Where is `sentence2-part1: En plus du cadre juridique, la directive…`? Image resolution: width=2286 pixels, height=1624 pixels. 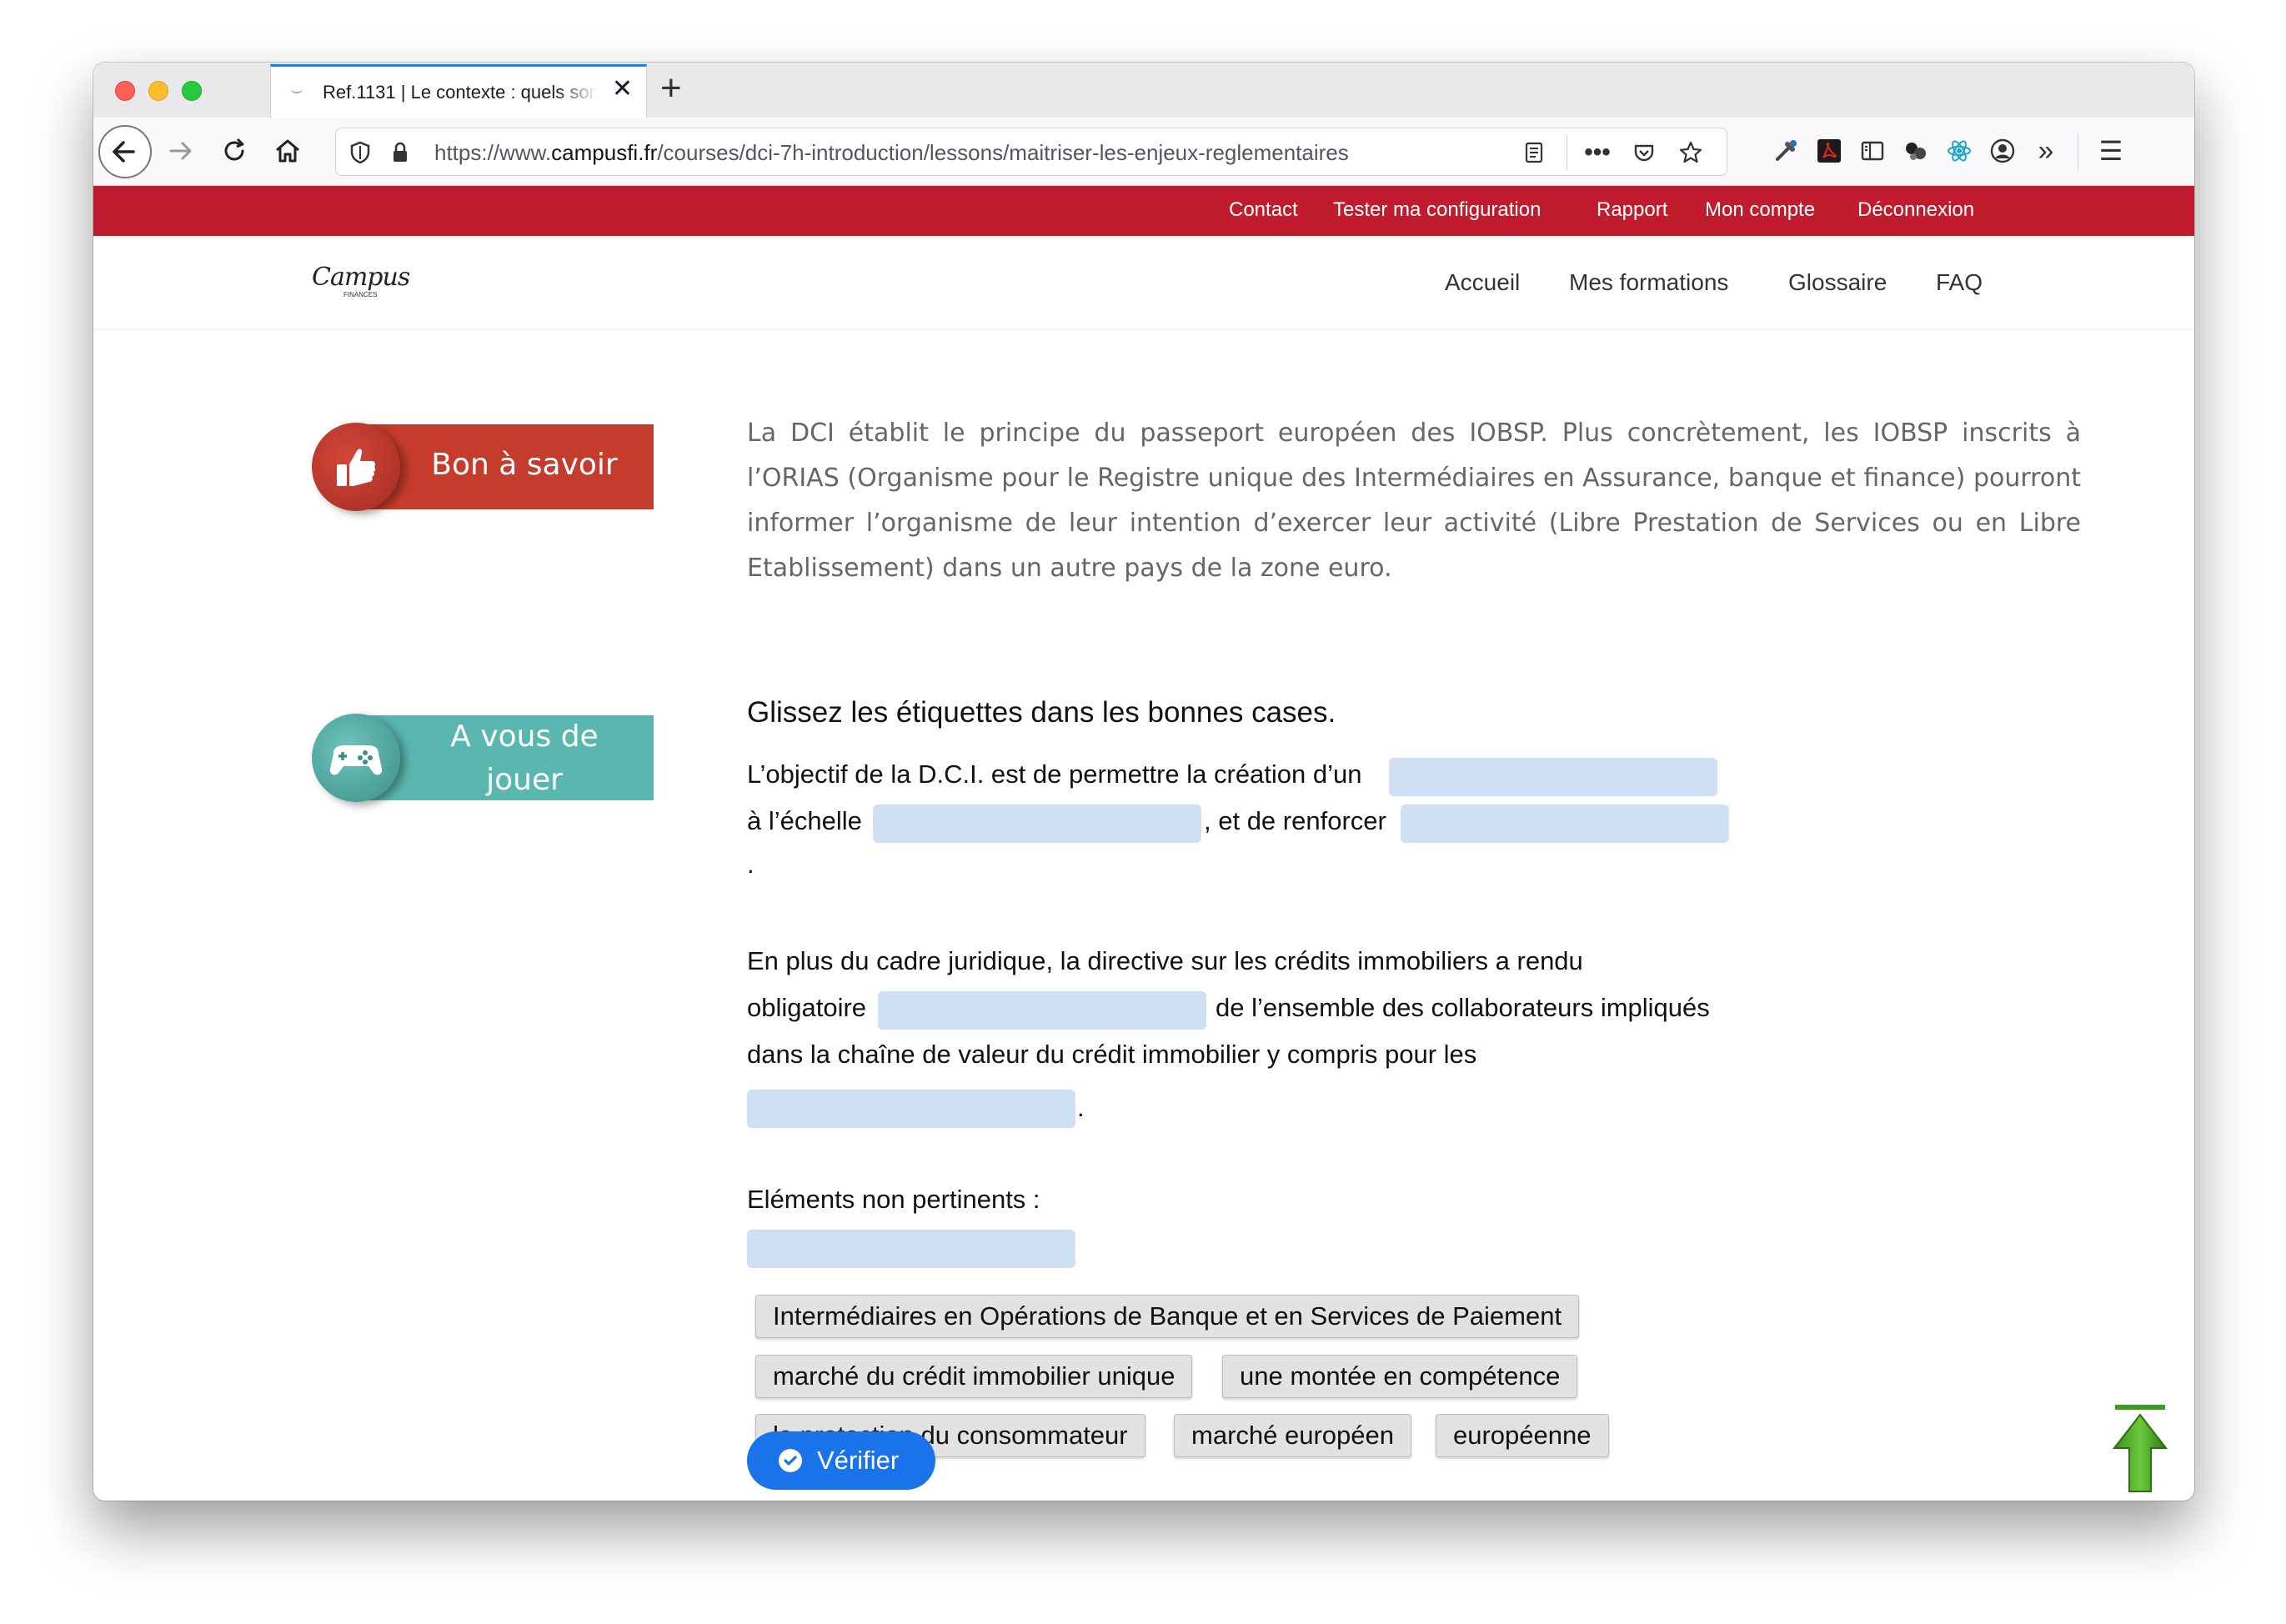
sentence2-part1: En plus du cadre juridique, la directive… is located at coordinates (1165, 960).